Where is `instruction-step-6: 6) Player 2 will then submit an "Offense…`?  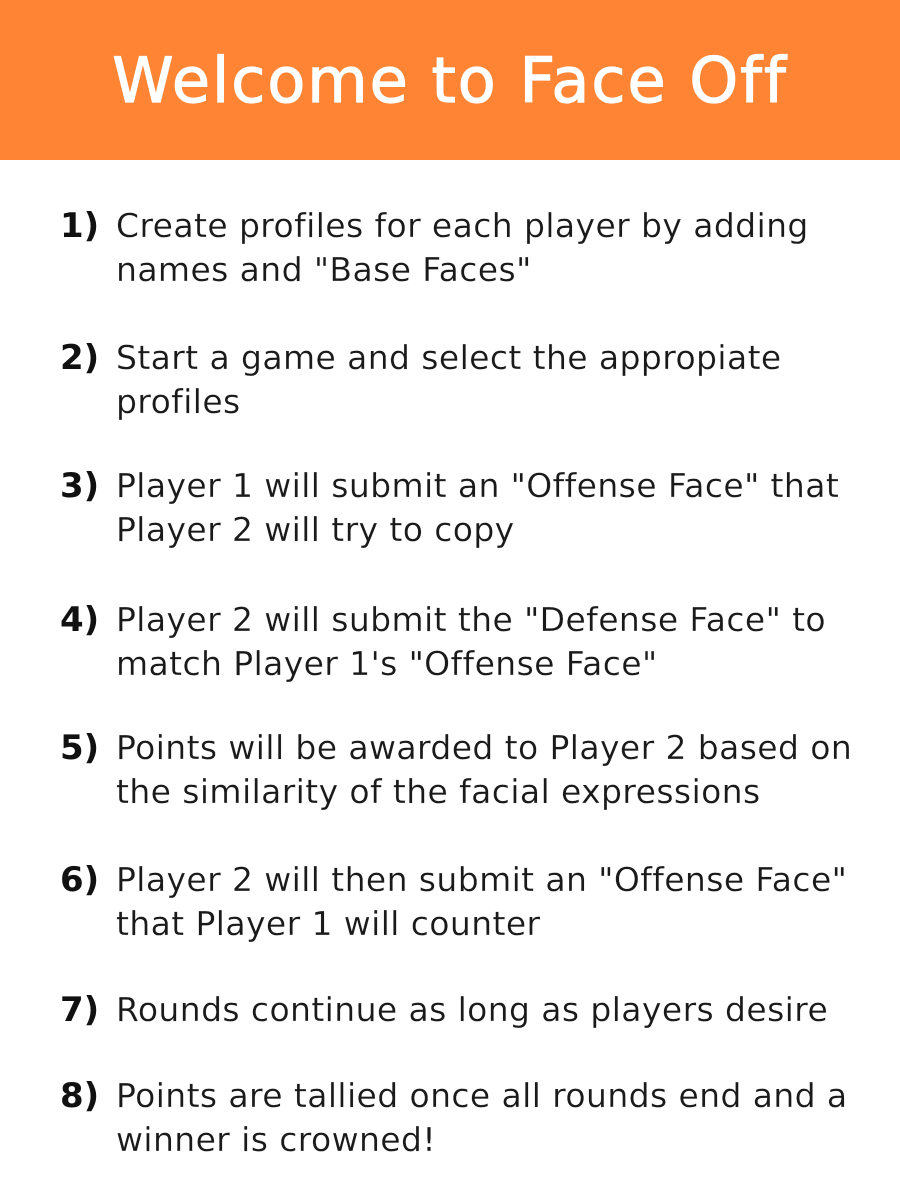
instruction-step-6: 6) Player 2 will then submit an "Offense… is located at coordinates (460, 902).